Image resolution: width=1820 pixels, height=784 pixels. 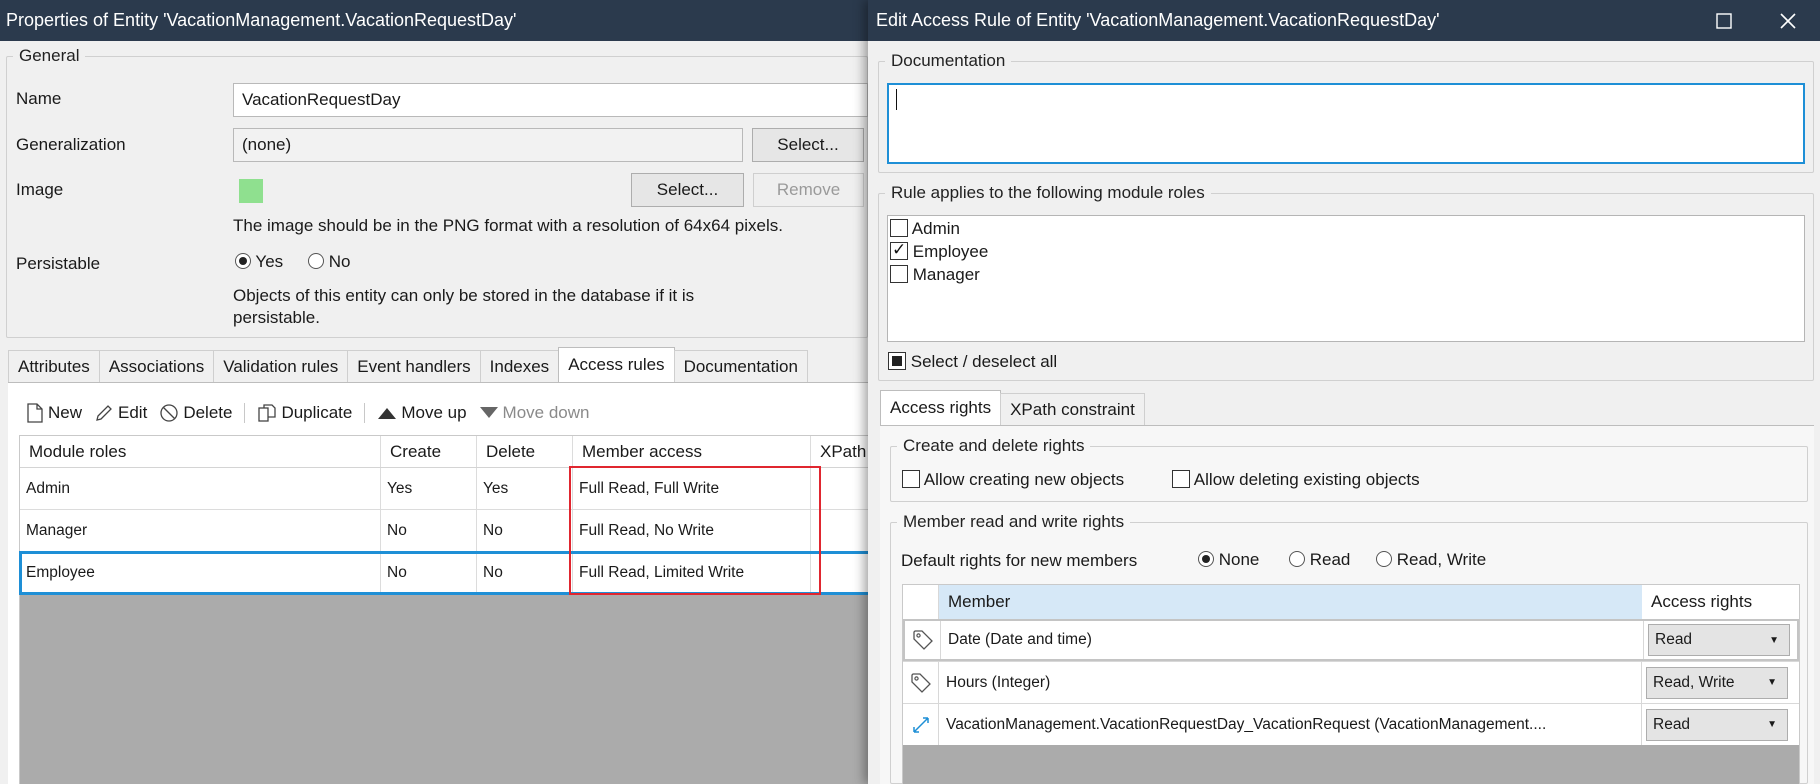 I want to click on general-legend: General, so click(x=49, y=55).